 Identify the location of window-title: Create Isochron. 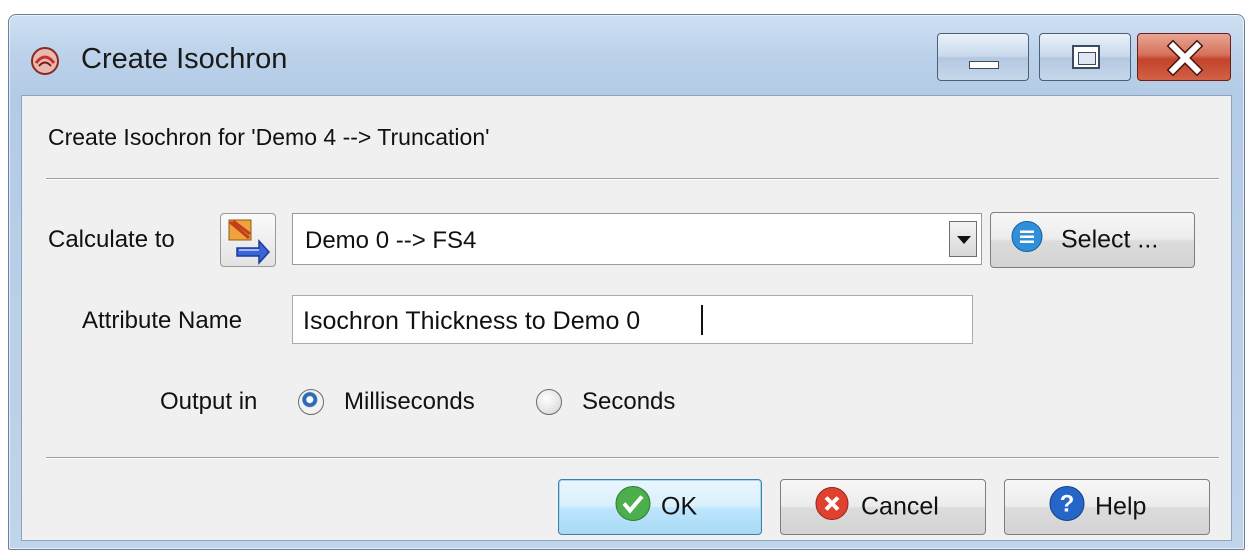
(184, 59).